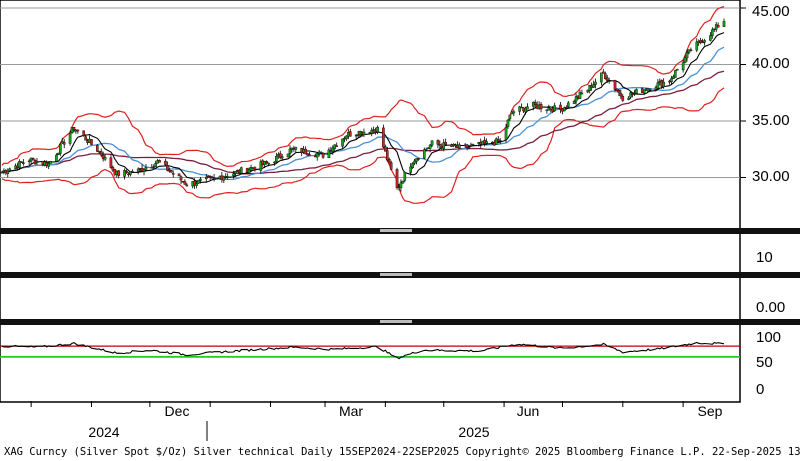  I want to click on x-axis-labels: Dec Mar Jun Sep 2024 2025, so click(405, 422).